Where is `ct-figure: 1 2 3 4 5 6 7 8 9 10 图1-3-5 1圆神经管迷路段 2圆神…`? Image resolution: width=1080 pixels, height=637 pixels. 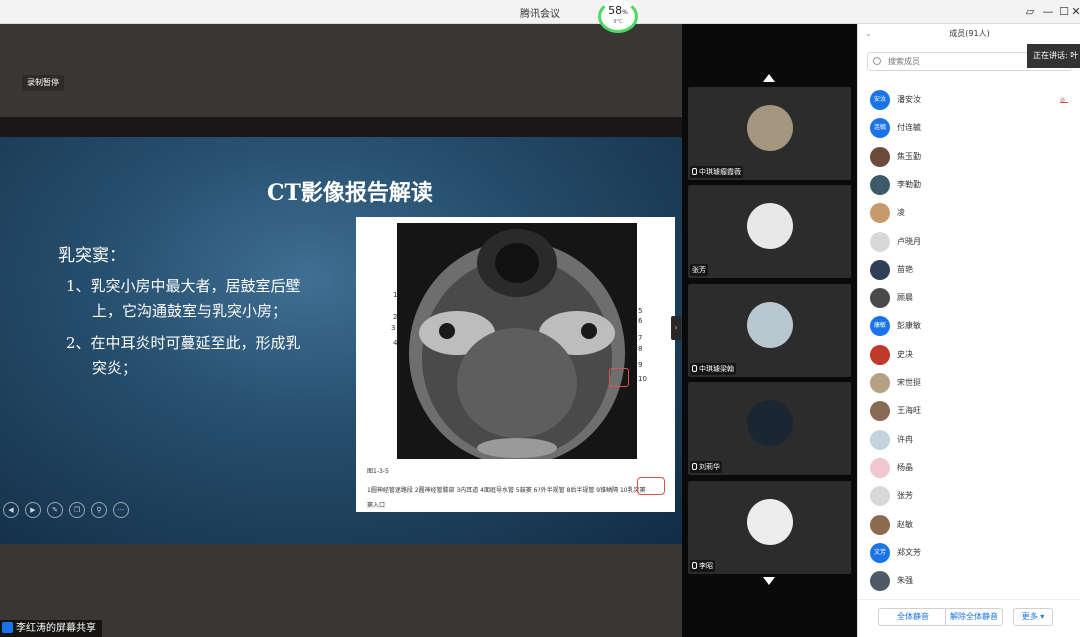 ct-figure: 1 2 3 4 5 6 7 8 9 10 图1-3-5 1圆神经管迷路段 2圆神… is located at coordinates (515, 364).